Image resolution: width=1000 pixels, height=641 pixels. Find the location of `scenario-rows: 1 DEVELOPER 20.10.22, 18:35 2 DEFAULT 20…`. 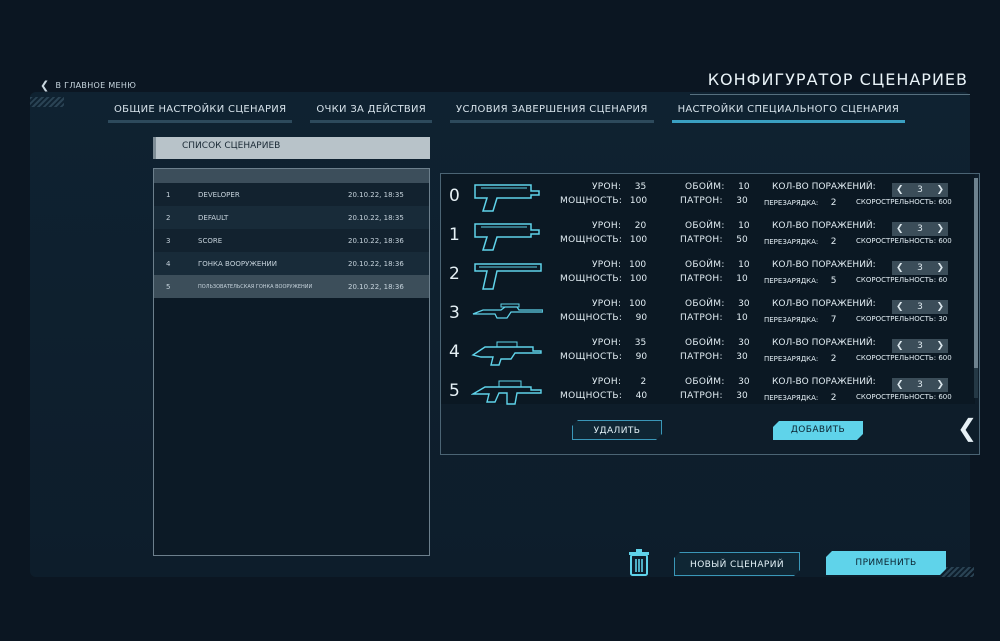

scenario-rows: 1 DEVELOPER 20.10.22, 18:35 2 DEFAULT 20… is located at coordinates (291, 240).